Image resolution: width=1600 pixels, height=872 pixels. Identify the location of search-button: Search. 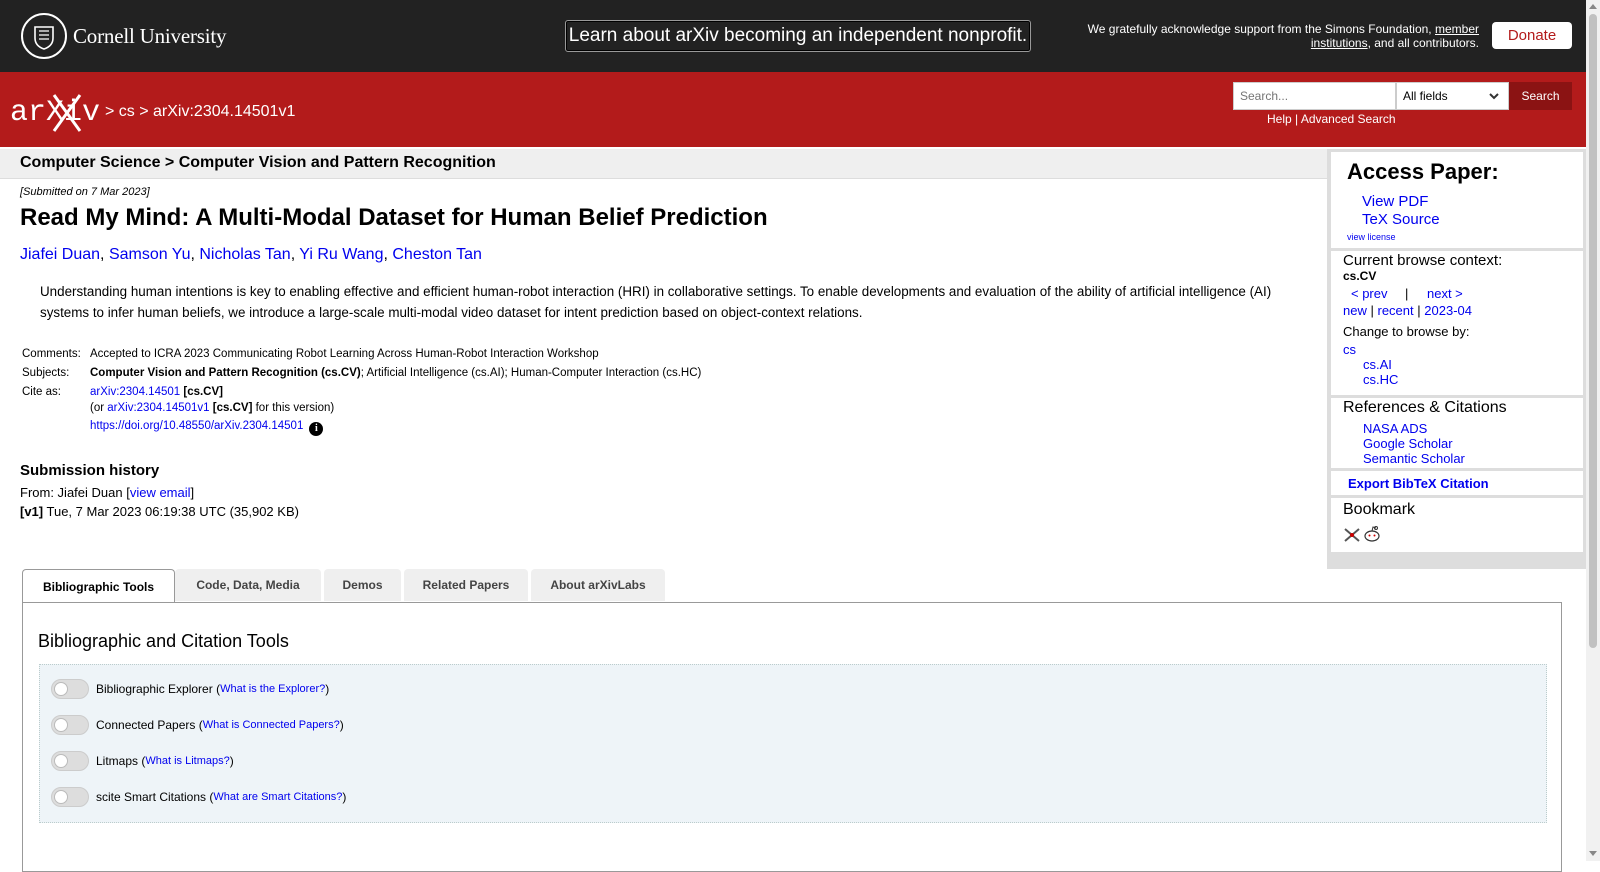
(1540, 96).